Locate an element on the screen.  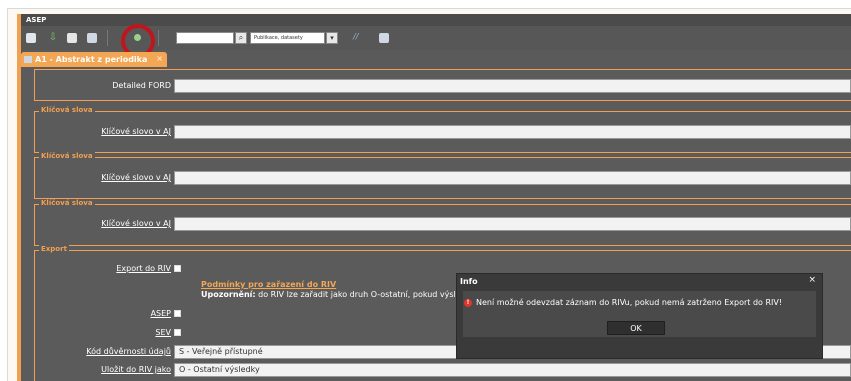
chevron-down-icon: ▾ is located at coordinates (332, 38).